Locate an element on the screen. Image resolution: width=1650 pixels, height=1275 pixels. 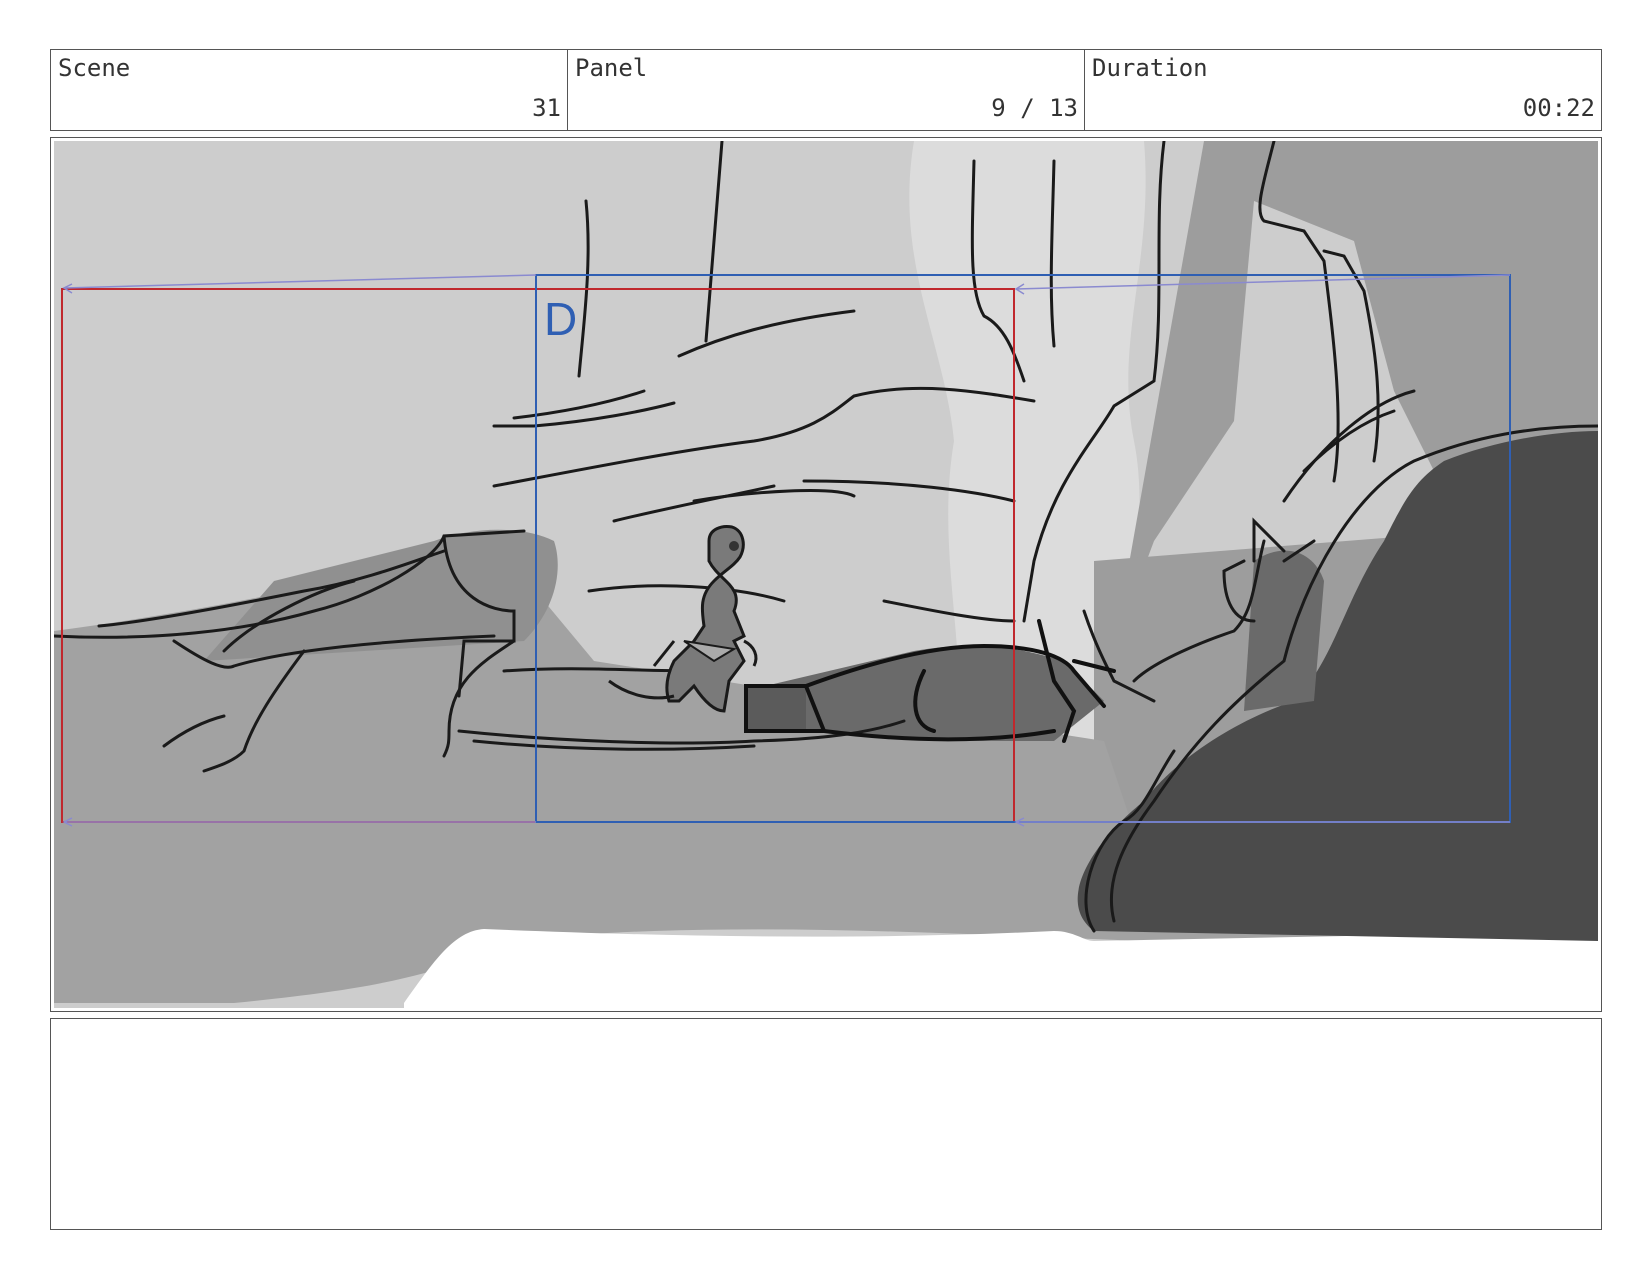
panel-cell: Panel 9 / 13 is located at coordinates (826, 90).